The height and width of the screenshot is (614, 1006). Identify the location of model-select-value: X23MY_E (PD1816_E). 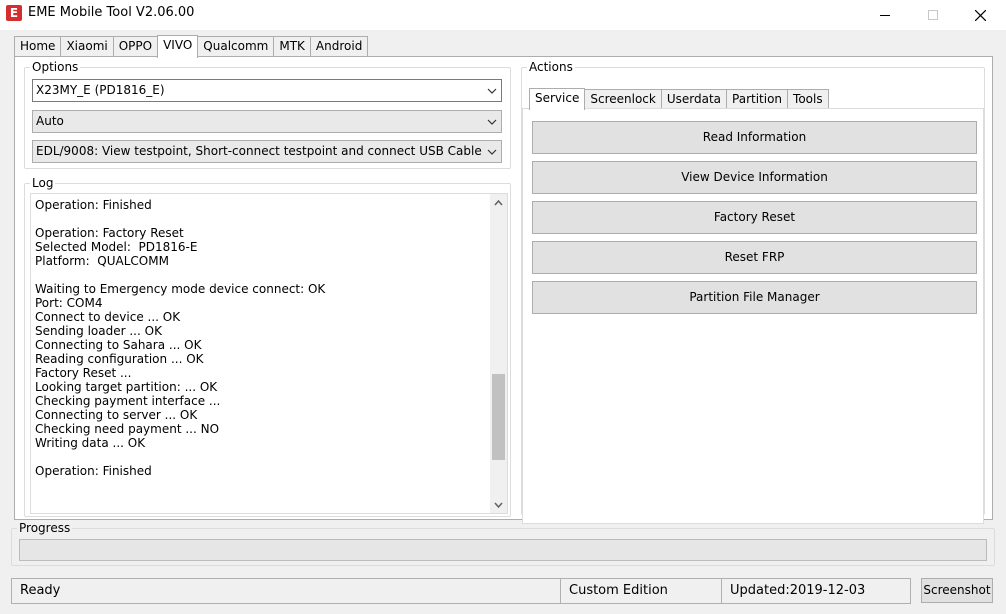
(100, 90).